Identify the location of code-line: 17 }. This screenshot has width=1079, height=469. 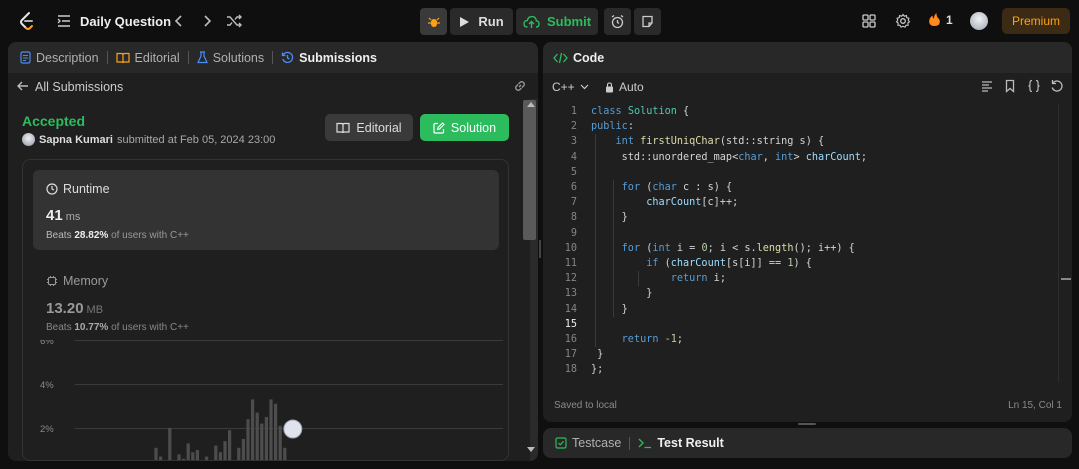
(800, 354).